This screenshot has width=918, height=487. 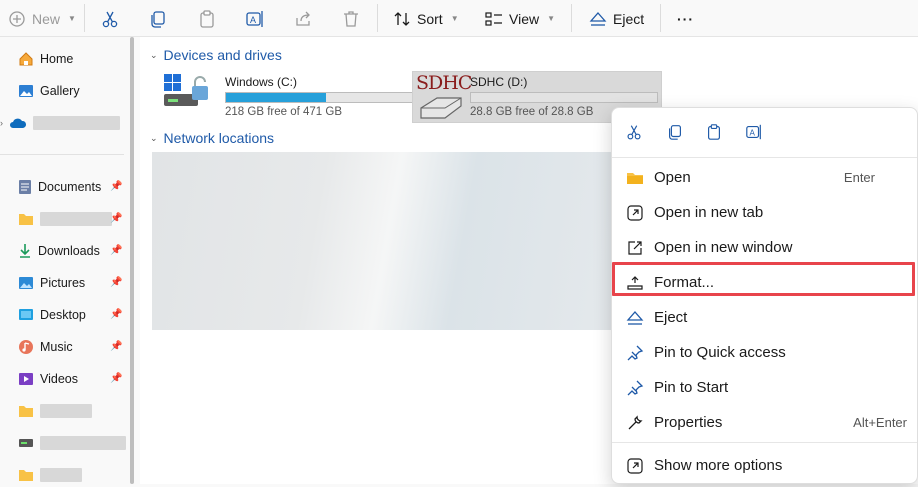 I want to click on sidebar-item-pictures: Pictures, so click(x=51, y=283).